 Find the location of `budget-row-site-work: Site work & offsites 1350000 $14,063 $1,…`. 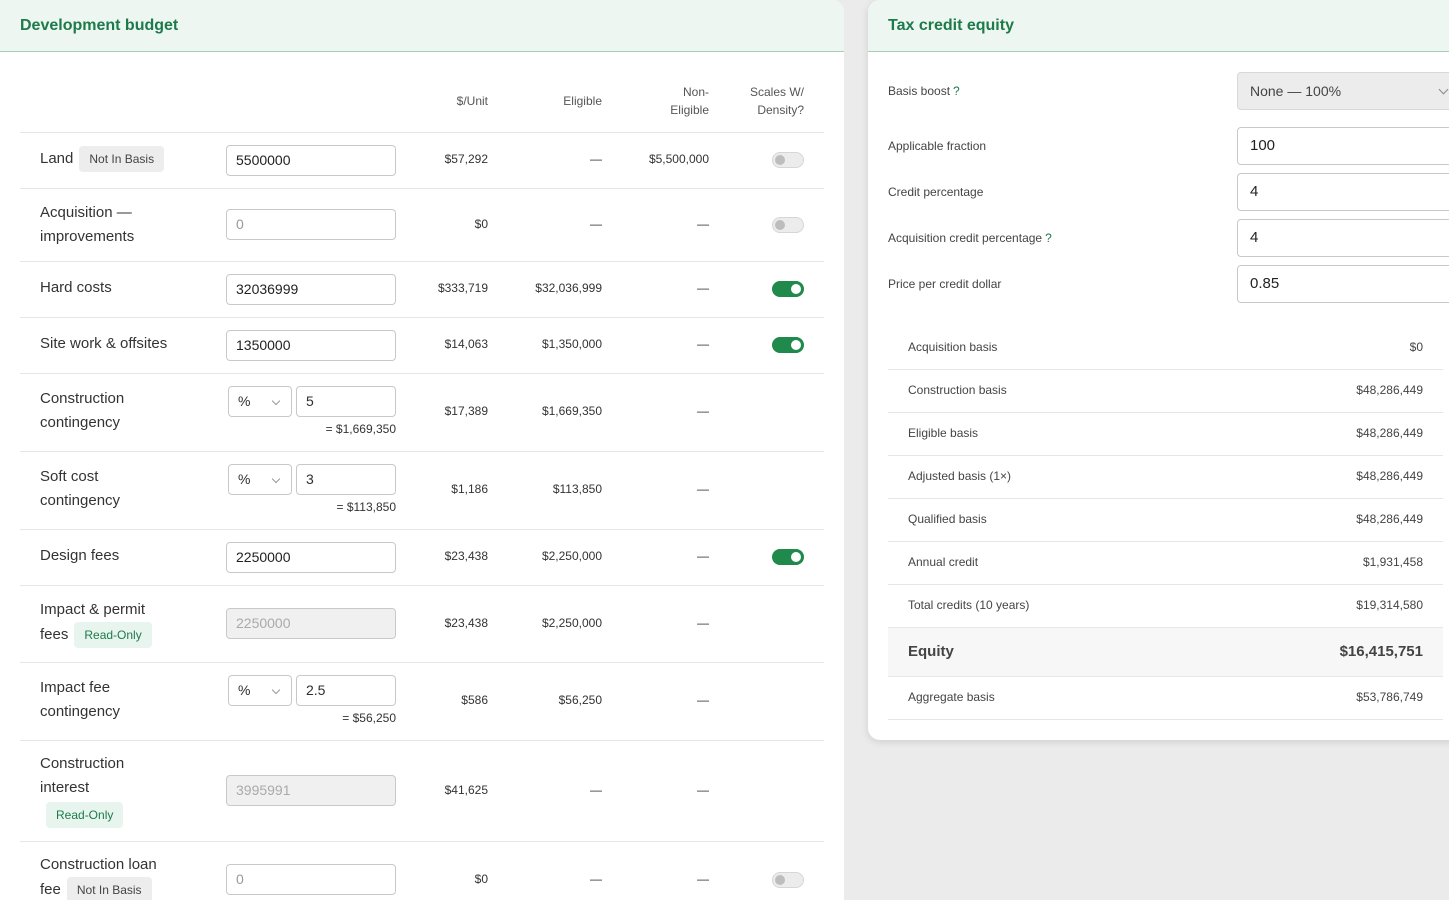

budget-row-site-work: Site work & offsites 1350000 $14,063 $1,… is located at coordinates (422, 346).